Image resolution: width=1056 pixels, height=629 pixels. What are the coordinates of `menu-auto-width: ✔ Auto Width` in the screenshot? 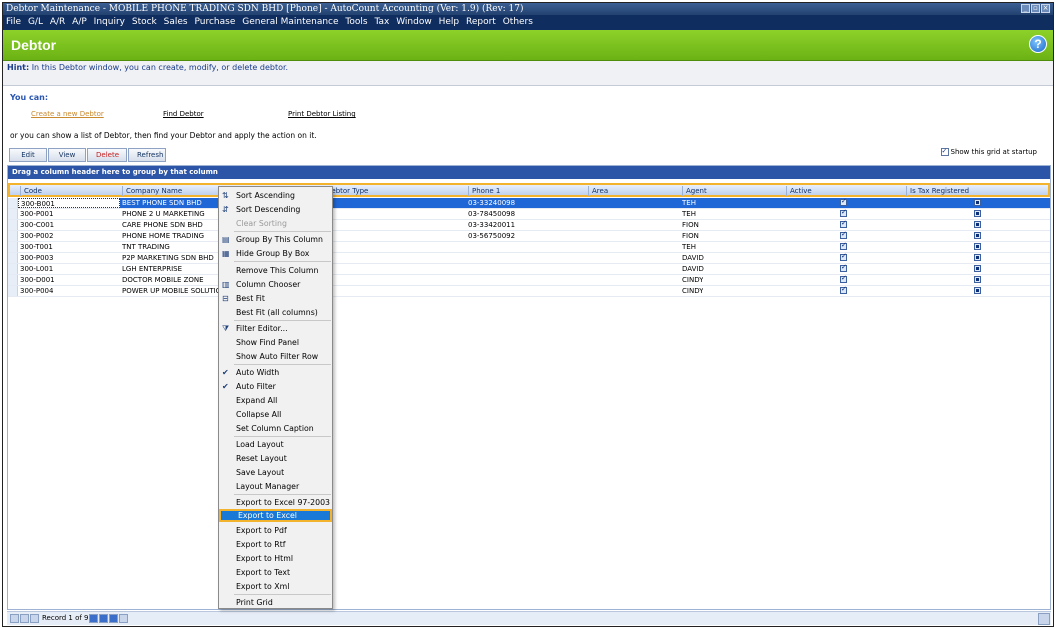 It's located at (275, 372).